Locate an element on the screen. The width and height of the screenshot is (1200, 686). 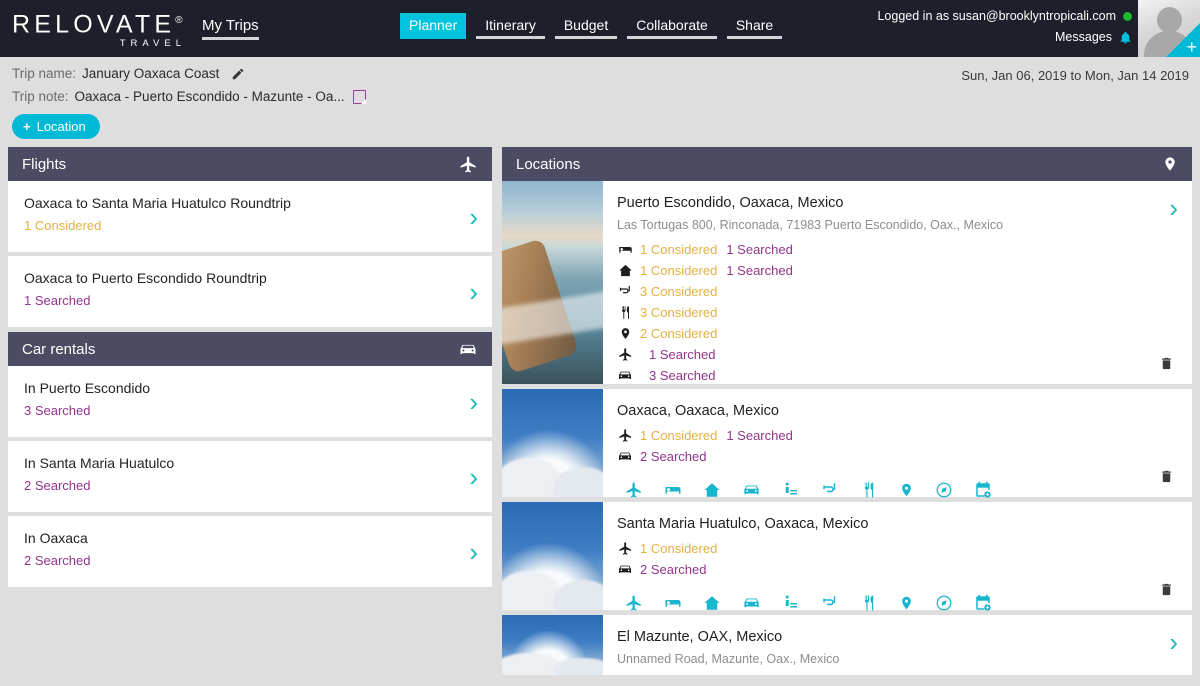
add-icon: + is located at coordinates (1191, 47).